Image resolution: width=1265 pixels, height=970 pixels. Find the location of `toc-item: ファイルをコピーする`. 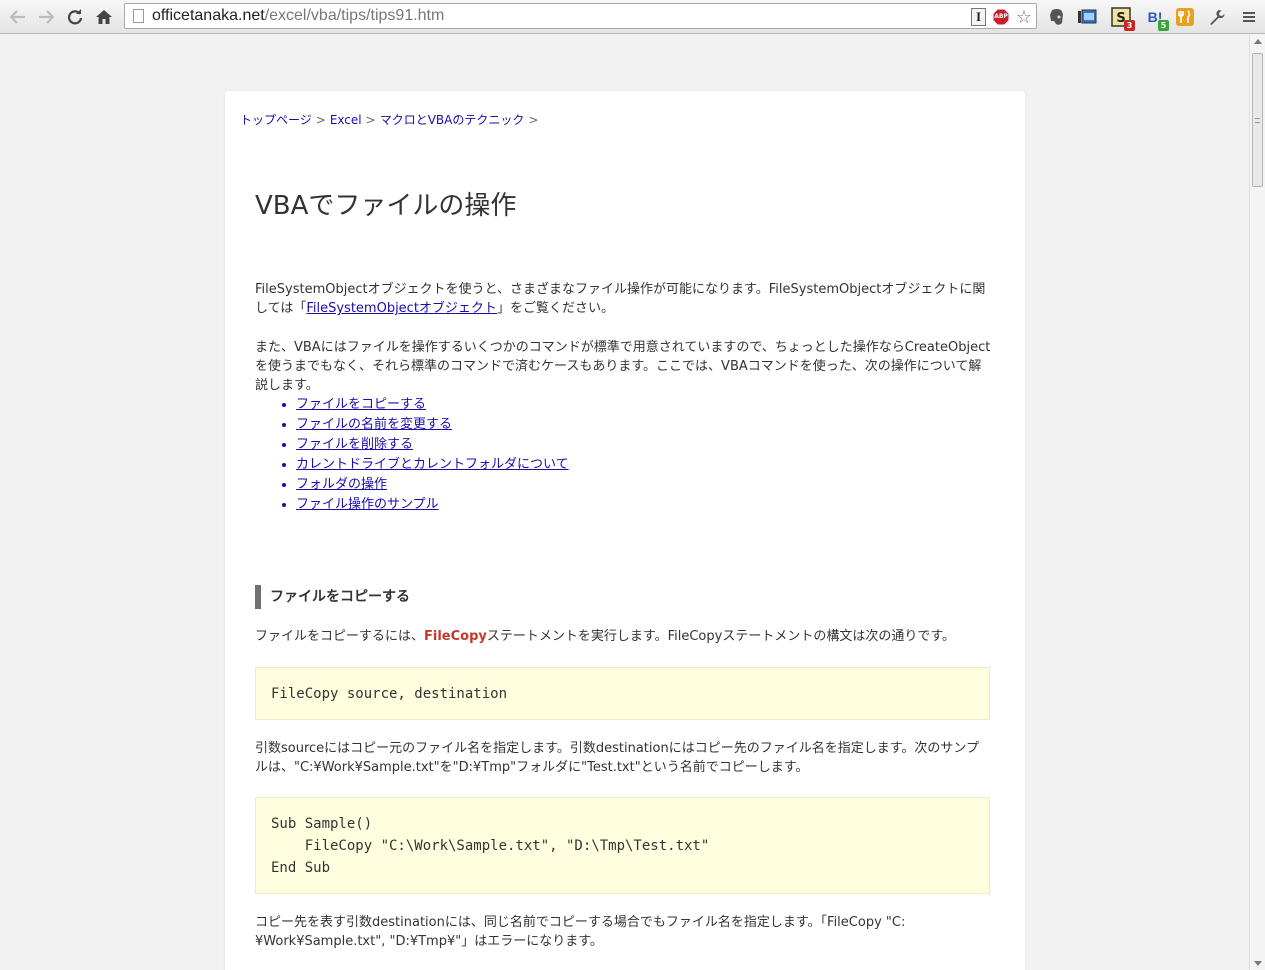

toc-item: ファイルをコピーする is located at coordinates (432, 405).